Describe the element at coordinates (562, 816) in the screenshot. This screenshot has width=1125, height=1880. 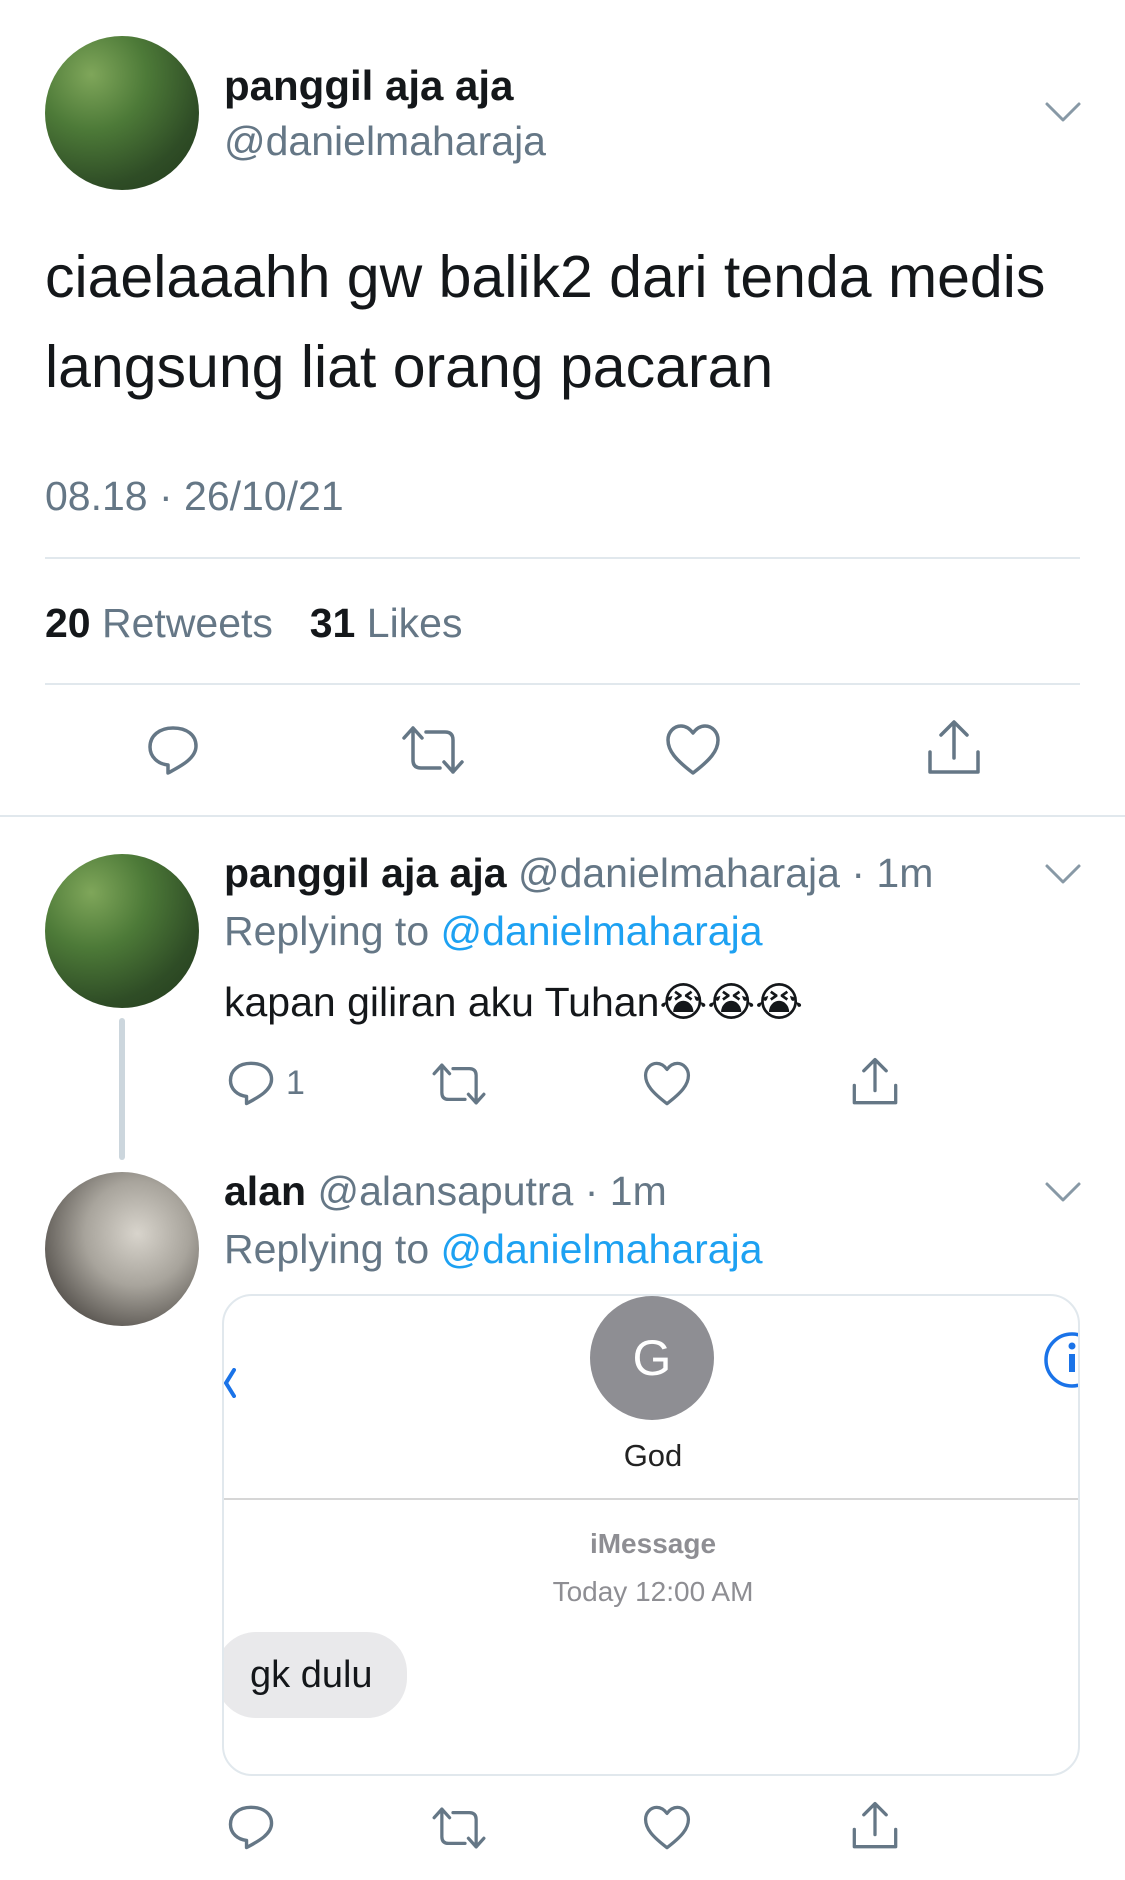
I see `section-divider` at that location.